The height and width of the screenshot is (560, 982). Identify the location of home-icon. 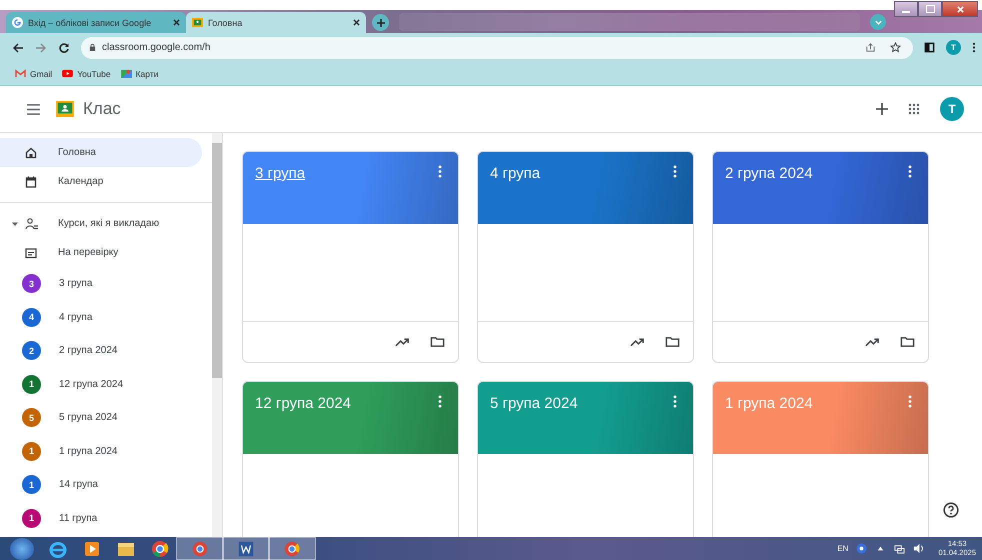
(31, 152).